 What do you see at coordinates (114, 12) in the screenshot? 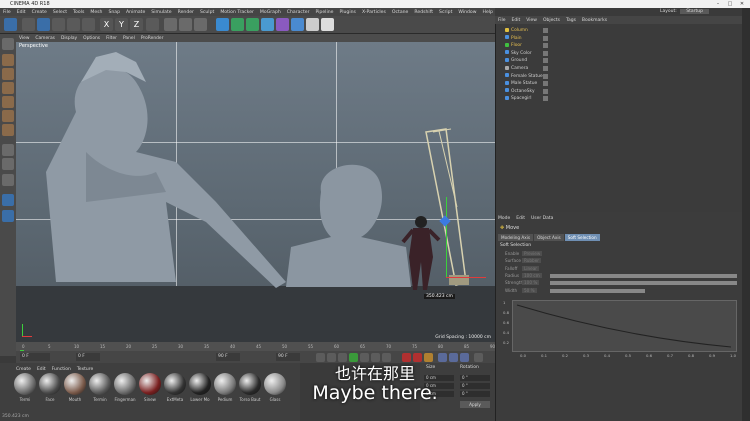
I see `menu-snap: Snap` at bounding box center [114, 12].